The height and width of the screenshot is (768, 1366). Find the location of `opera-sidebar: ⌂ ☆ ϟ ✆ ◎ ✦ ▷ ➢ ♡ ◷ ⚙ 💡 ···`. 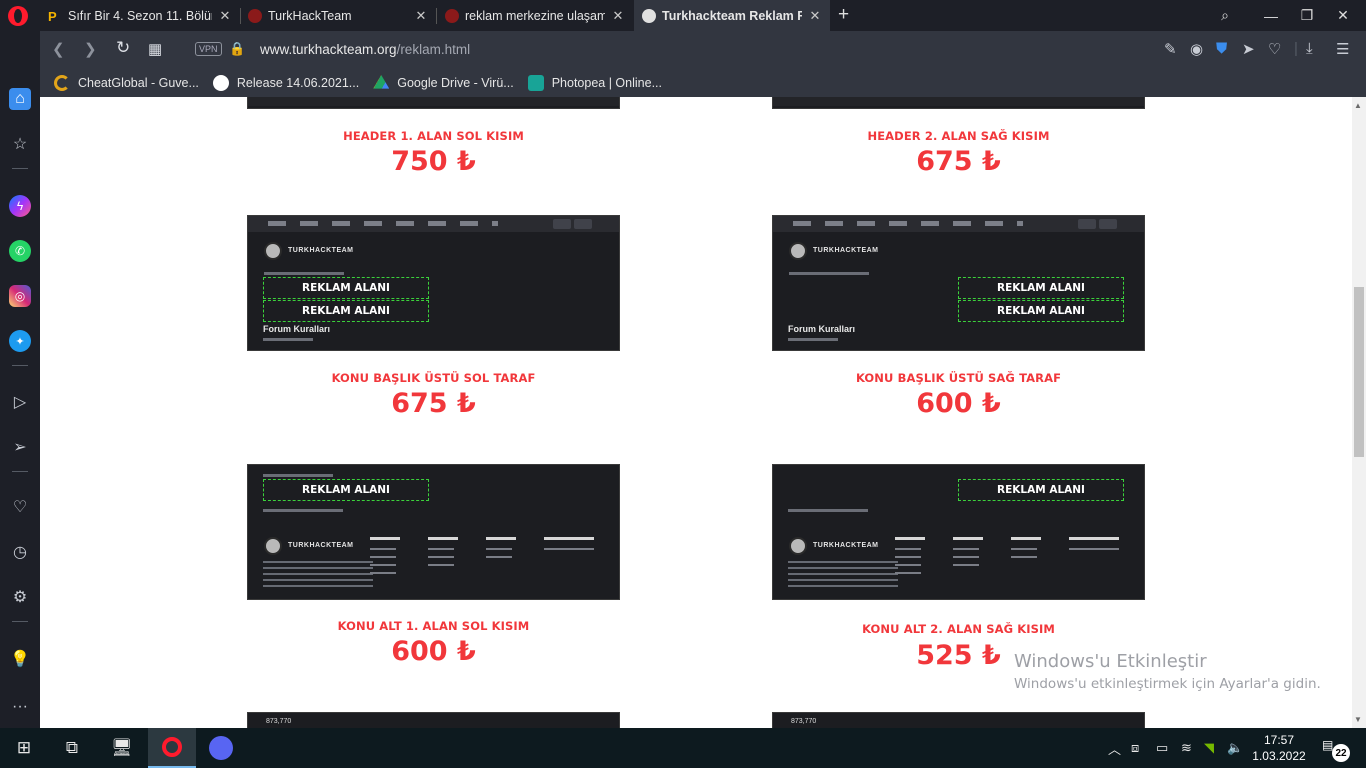

opera-sidebar: ⌂ ☆ ϟ ✆ ◎ ✦ ▷ ➢ ♡ ◷ ⚙ 💡 ··· is located at coordinates (20, 379).